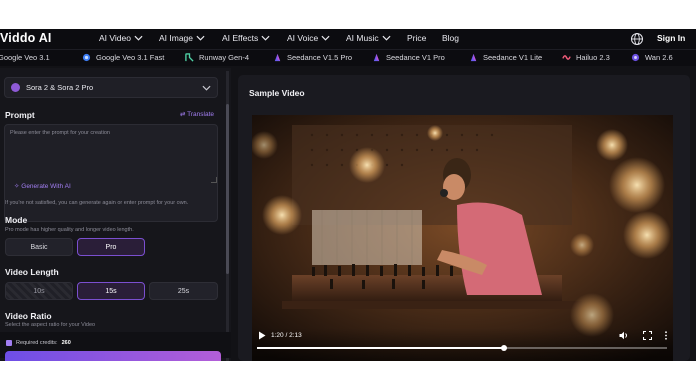  What do you see at coordinates (647, 335) in the screenshot?
I see `fullscreen-icon` at bounding box center [647, 335].